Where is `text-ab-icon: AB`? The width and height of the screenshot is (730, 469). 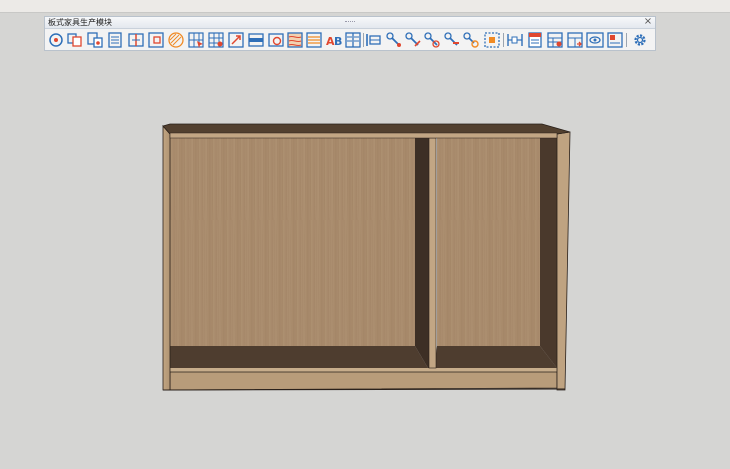 text-ab-icon: AB is located at coordinates (334, 40).